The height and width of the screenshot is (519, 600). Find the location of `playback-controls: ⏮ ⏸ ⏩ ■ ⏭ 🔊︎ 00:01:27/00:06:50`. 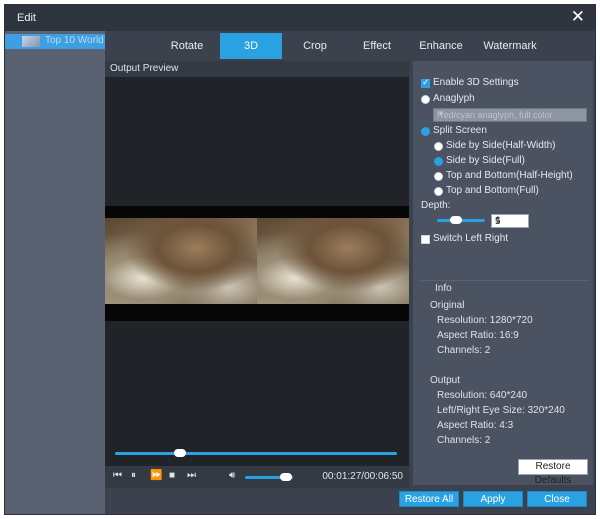

playback-controls: ⏮ ⏸ ⏩ ■ ⏭ 🔊︎ 00:01:27/00:06:50 is located at coordinates (257, 477).